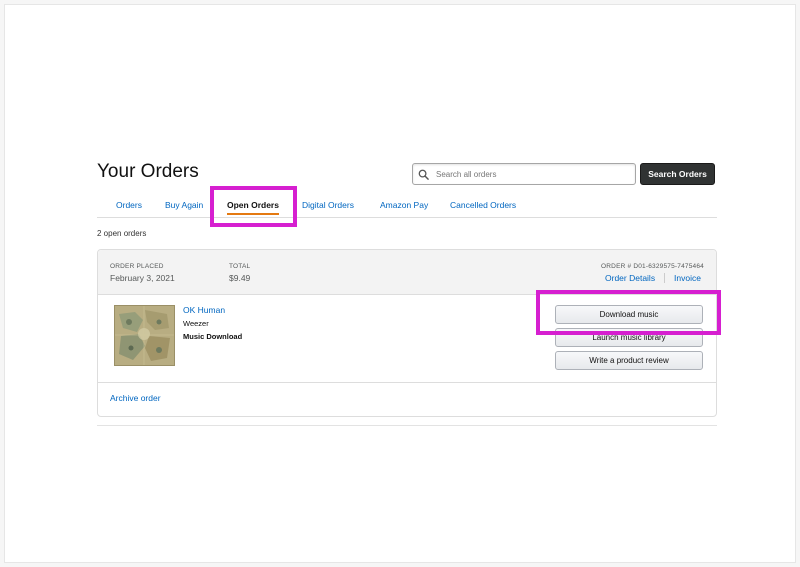 The width and height of the screenshot is (800, 567). What do you see at coordinates (144, 335) in the screenshot?
I see `album-cover-image` at bounding box center [144, 335].